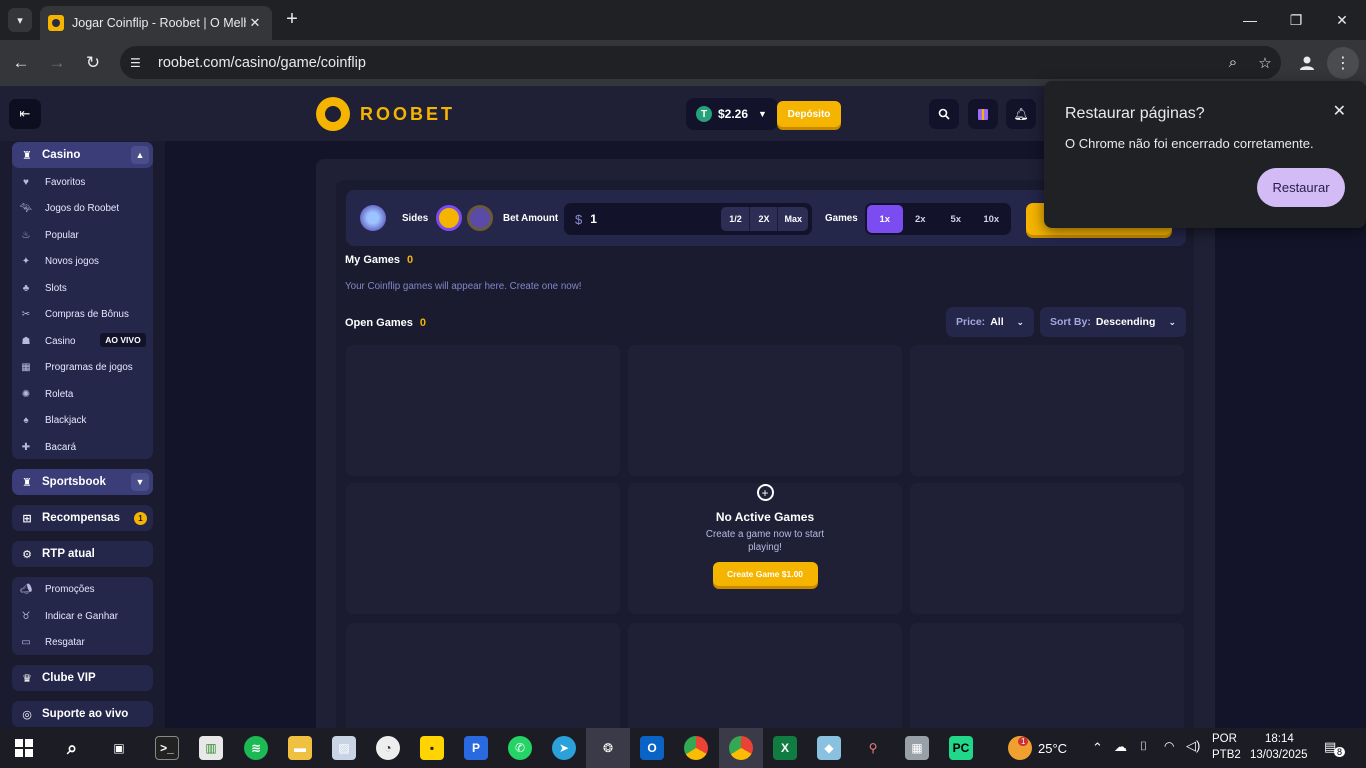 The width and height of the screenshot is (1366, 768). What do you see at coordinates (944, 114) in the screenshot?
I see `search-icon` at bounding box center [944, 114].